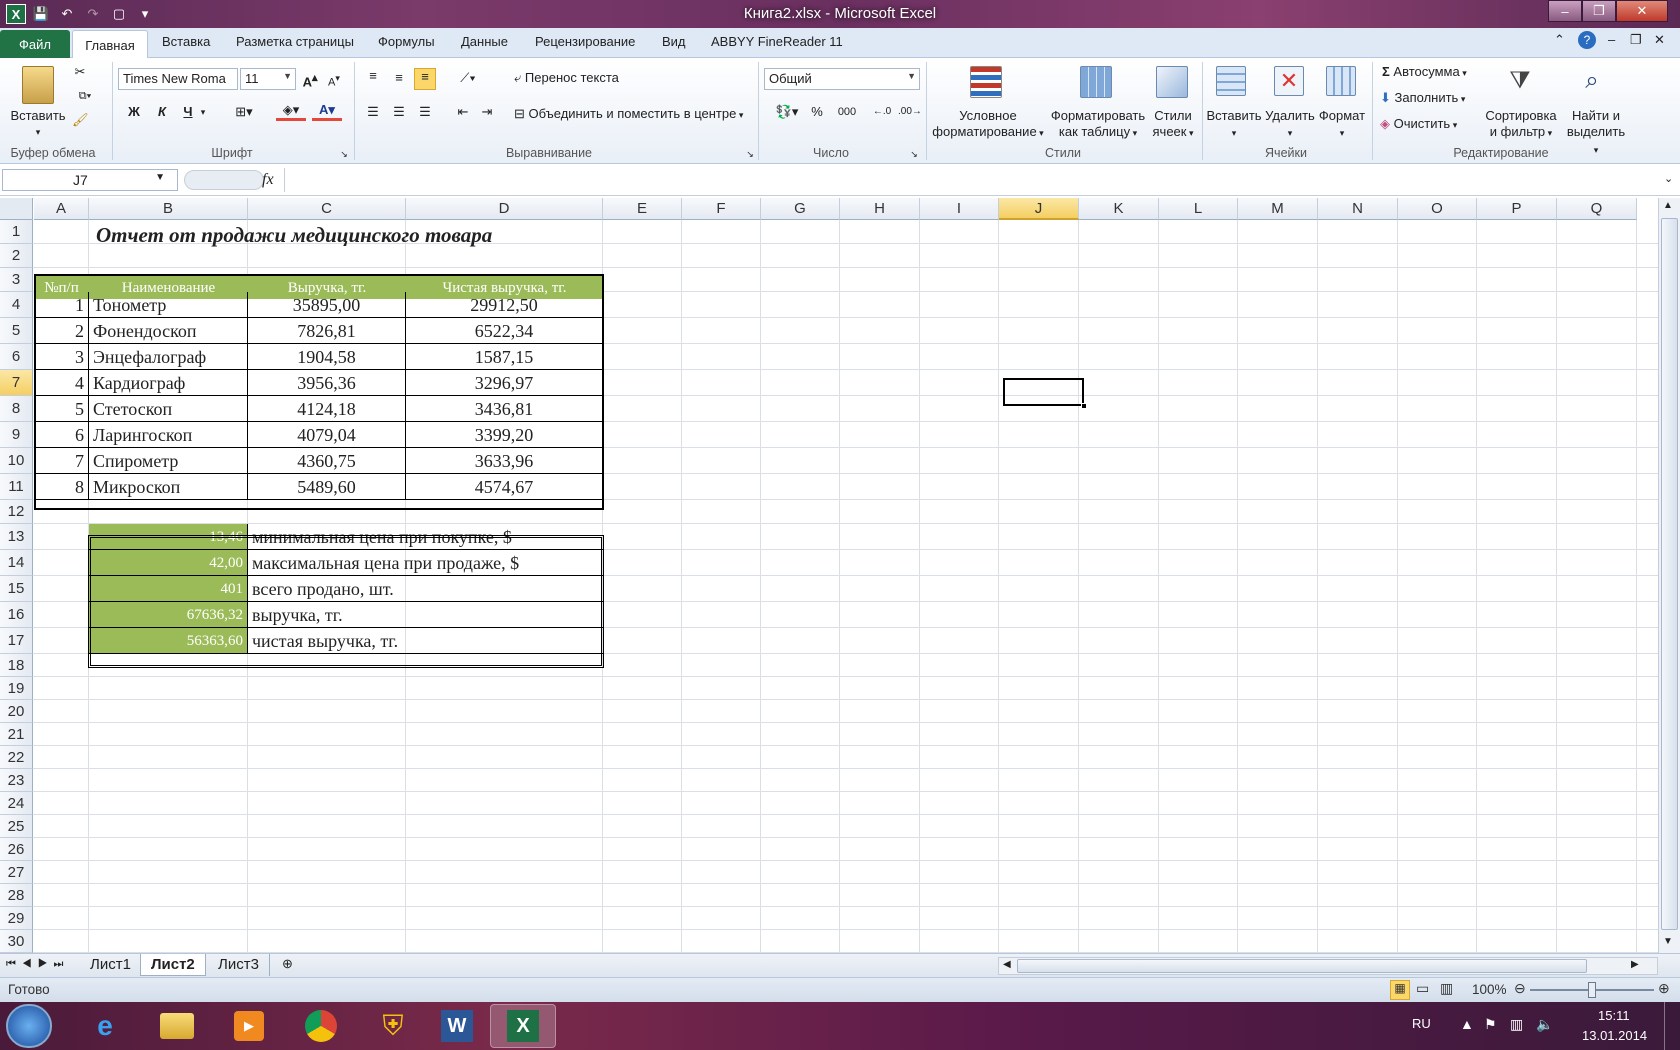 The width and height of the screenshot is (1680, 1050). What do you see at coordinates (188, 112) in the screenshot?
I see `underline-button: Ч` at bounding box center [188, 112].